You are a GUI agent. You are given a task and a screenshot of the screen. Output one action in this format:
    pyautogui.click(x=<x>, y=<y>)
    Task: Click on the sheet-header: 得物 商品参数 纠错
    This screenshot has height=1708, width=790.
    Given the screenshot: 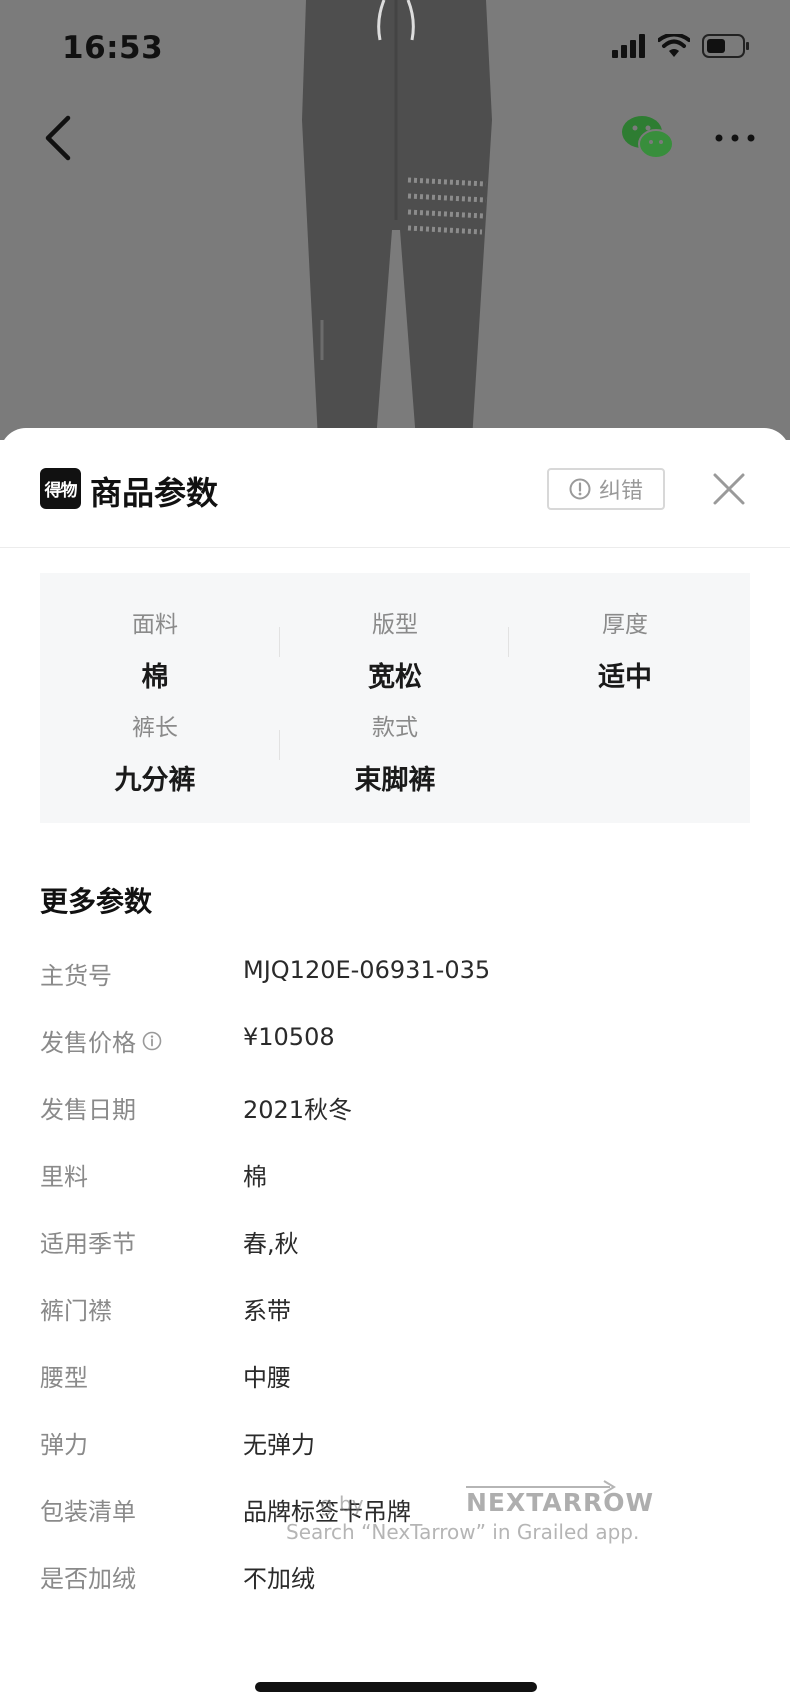 What is the action you would take?
    pyautogui.click(x=395, y=488)
    